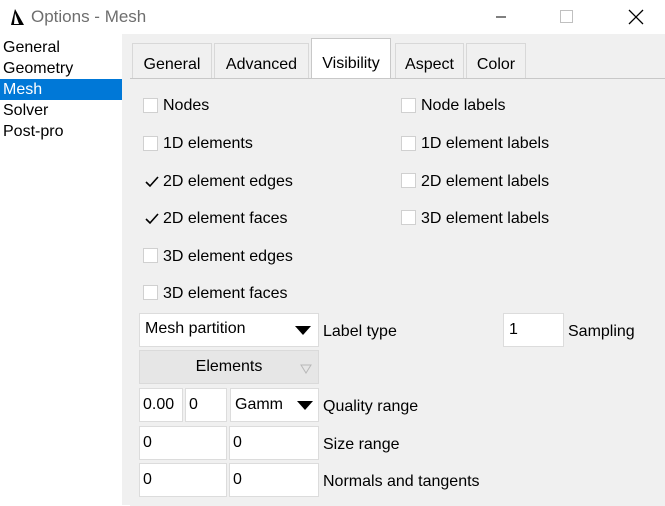  I want to click on quality-type-select: Gamm, so click(274, 405).